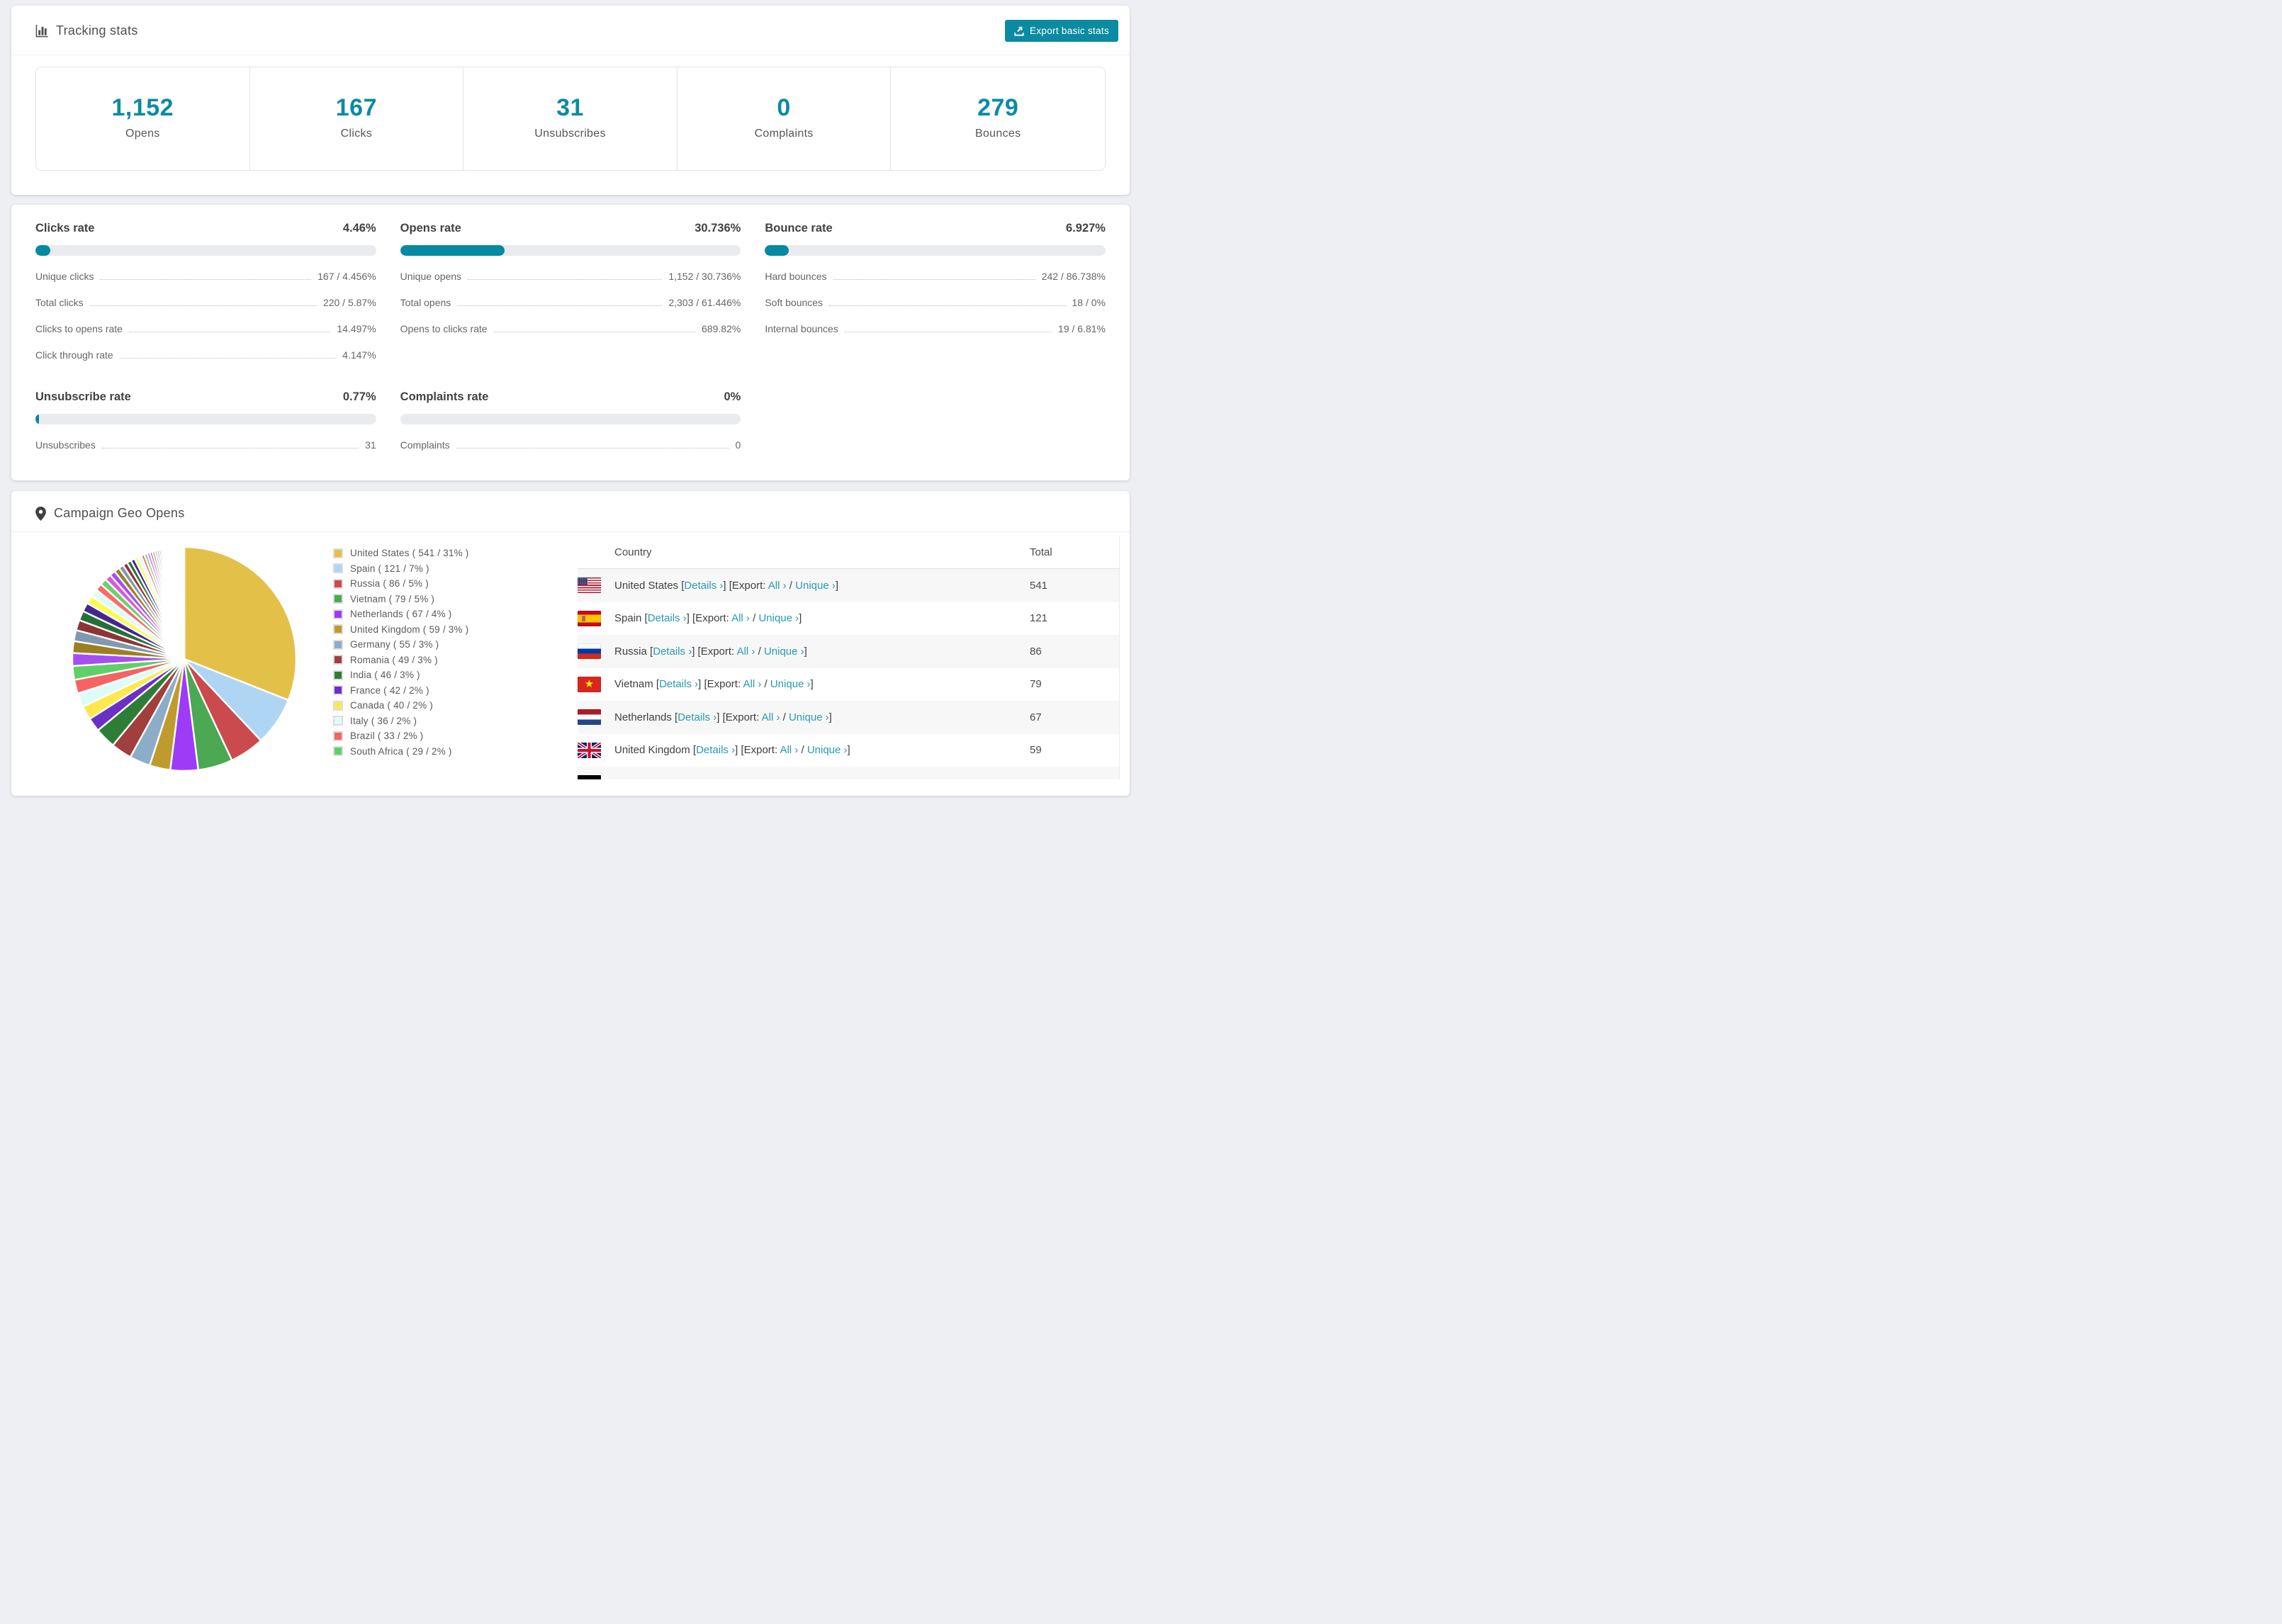  What do you see at coordinates (777, 586) in the screenshot?
I see `export-all-link-united-states: All ›` at bounding box center [777, 586].